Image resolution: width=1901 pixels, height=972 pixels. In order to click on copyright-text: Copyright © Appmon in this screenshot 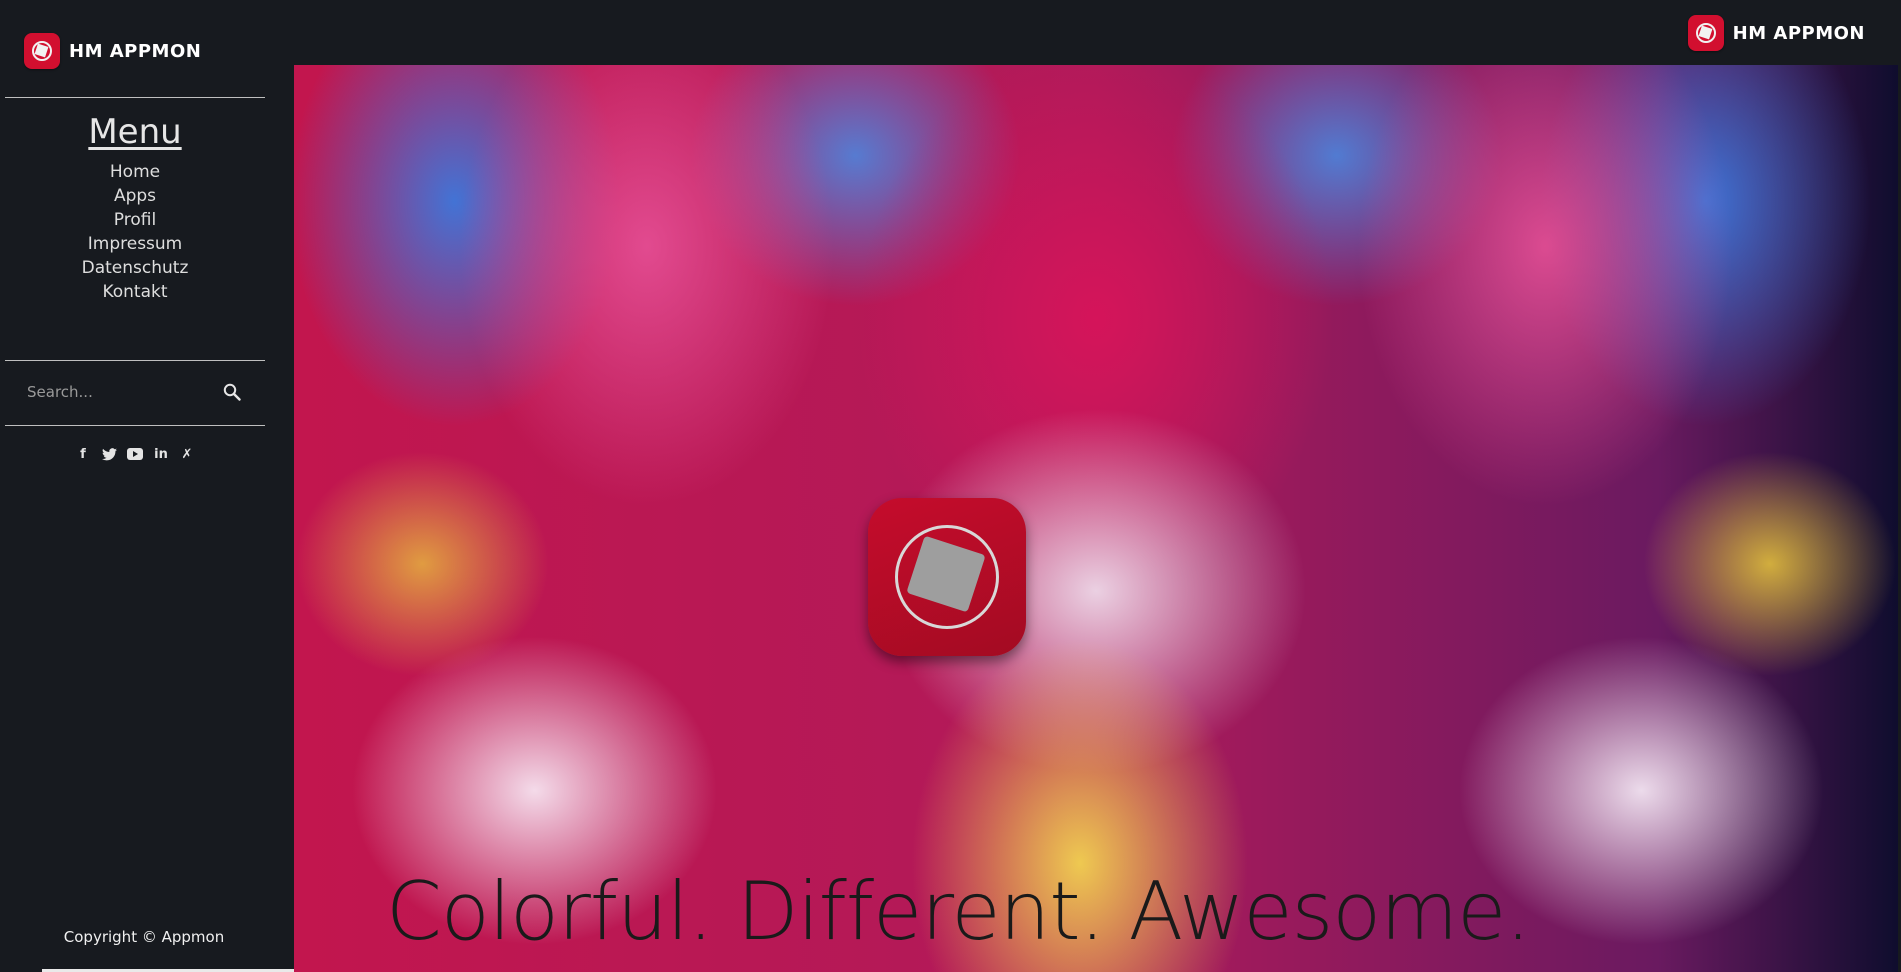, I will do `click(144, 937)`.